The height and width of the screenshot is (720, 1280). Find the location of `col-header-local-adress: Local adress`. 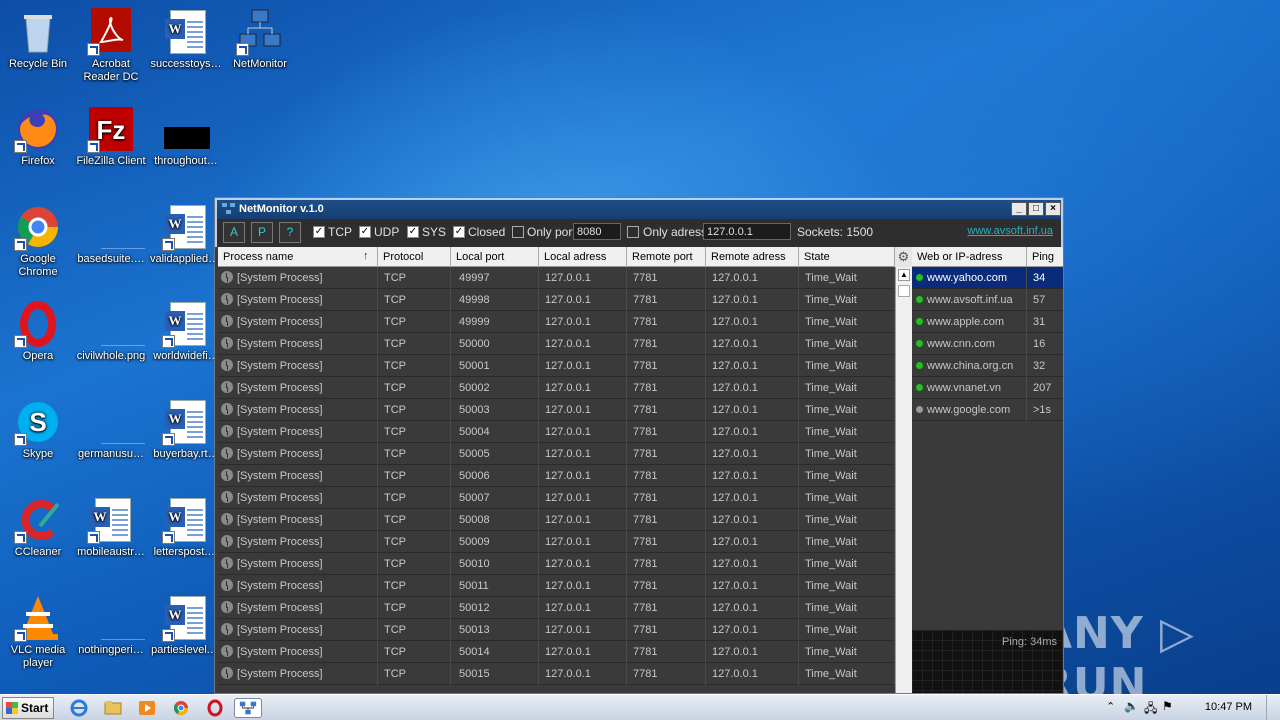

col-header-local-adress: Local adress is located at coordinates (583, 257).